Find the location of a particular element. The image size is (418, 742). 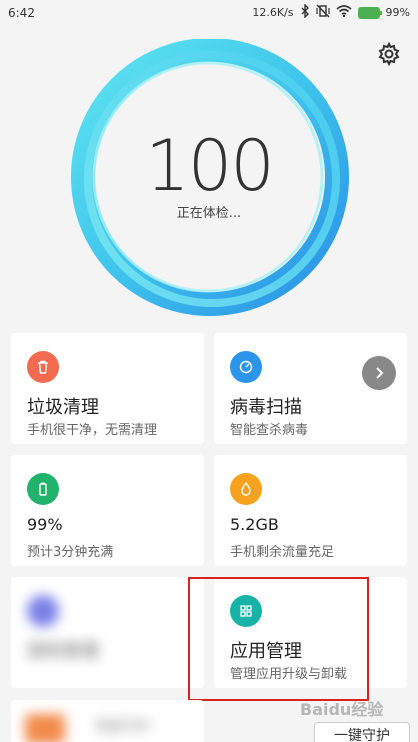

card-title: 垃圾清理 is located at coordinates (63, 407).